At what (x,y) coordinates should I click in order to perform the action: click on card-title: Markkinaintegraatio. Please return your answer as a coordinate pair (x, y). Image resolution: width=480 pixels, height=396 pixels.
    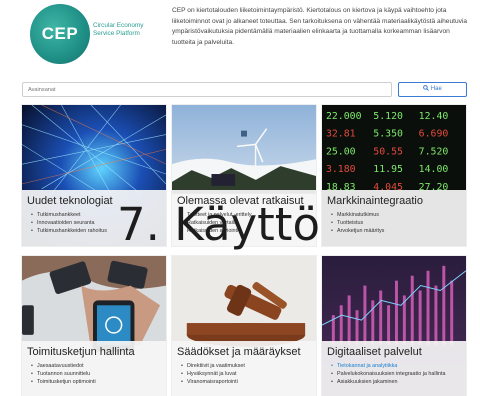
    Looking at the image, I should click on (394, 201).